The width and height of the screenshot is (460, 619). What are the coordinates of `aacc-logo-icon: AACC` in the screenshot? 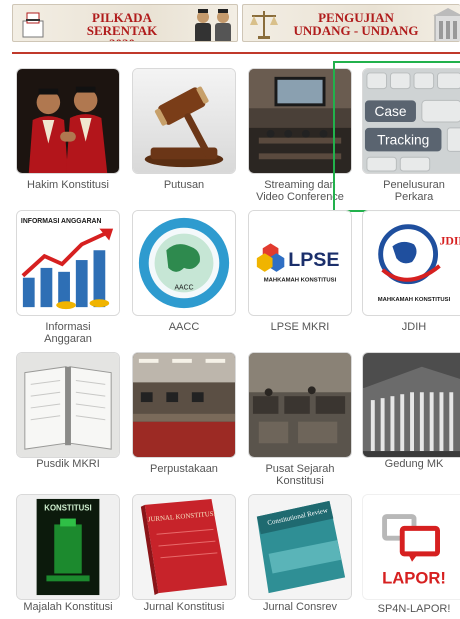 It's located at (184, 263).